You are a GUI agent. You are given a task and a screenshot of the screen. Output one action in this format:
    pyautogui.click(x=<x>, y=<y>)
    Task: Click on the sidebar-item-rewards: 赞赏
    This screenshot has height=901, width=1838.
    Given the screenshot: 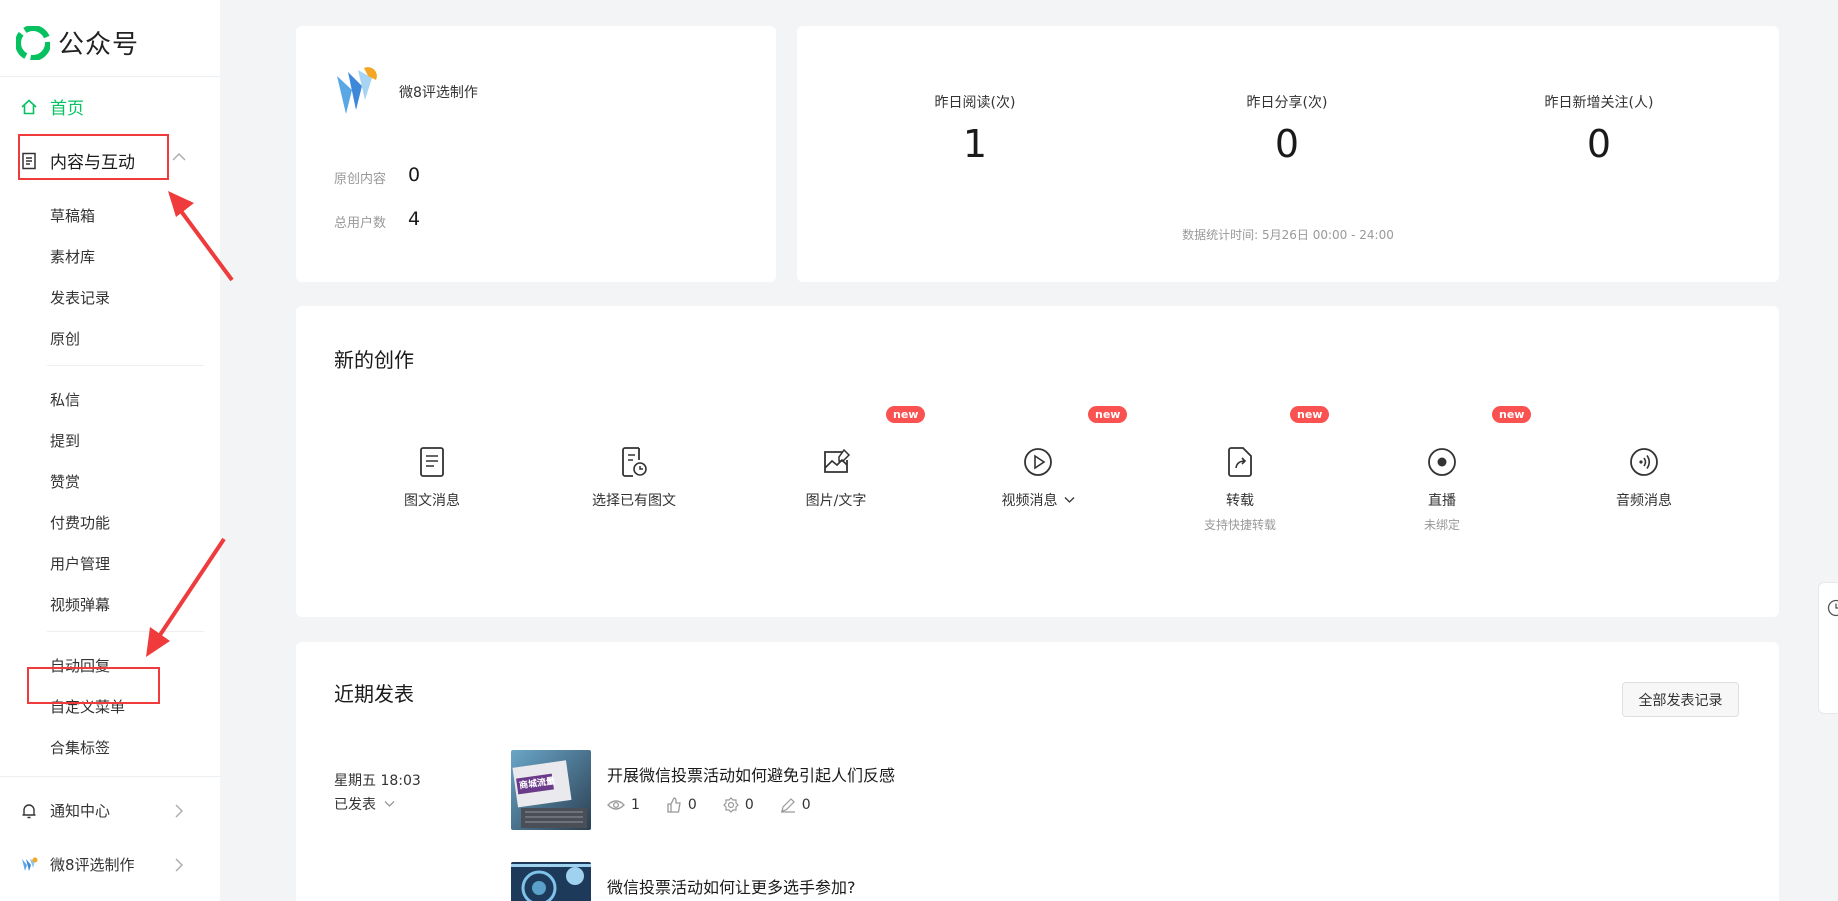 What is the action you would take?
    pyautogui.click(x=65, y=481)
    